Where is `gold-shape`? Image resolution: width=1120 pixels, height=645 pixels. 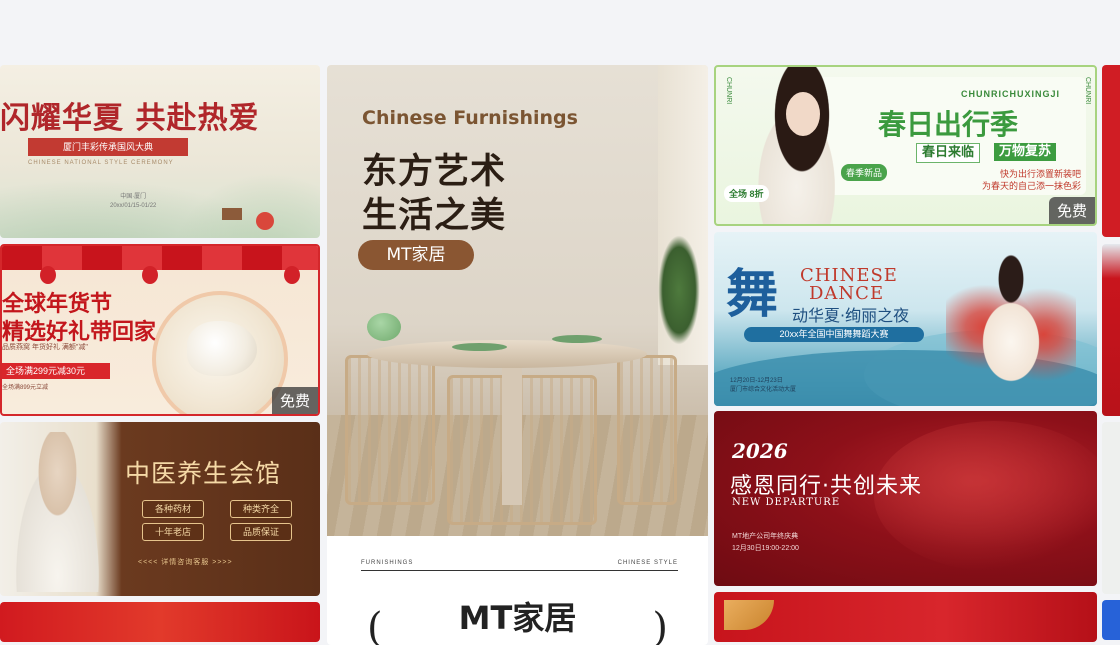 gold-shape is located at coordinates (749, 615).